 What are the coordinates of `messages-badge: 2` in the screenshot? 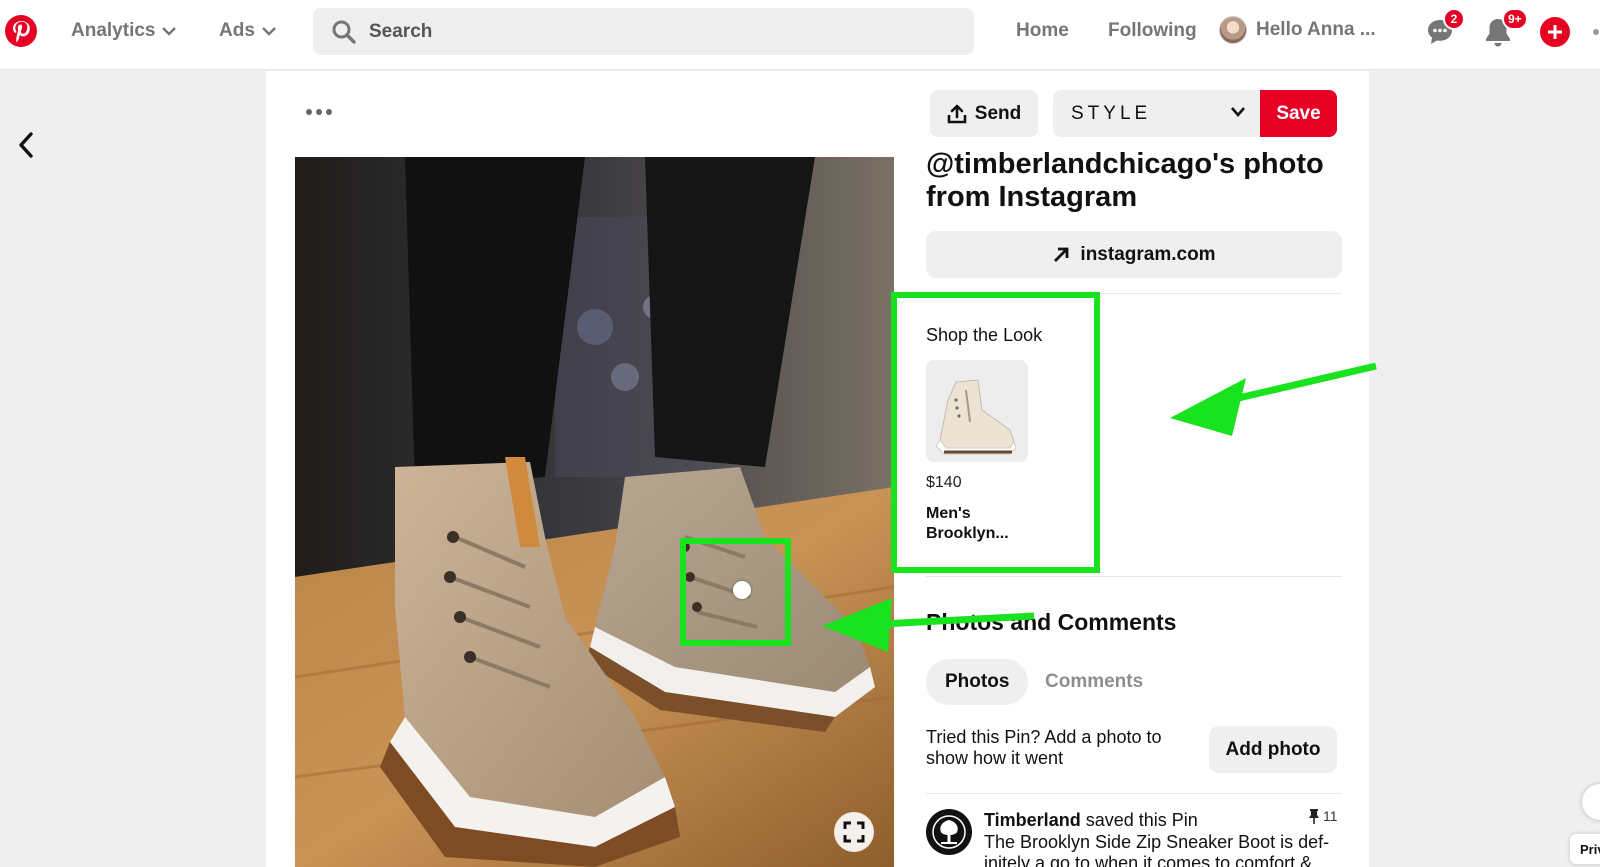 It's located at (1454, 19).